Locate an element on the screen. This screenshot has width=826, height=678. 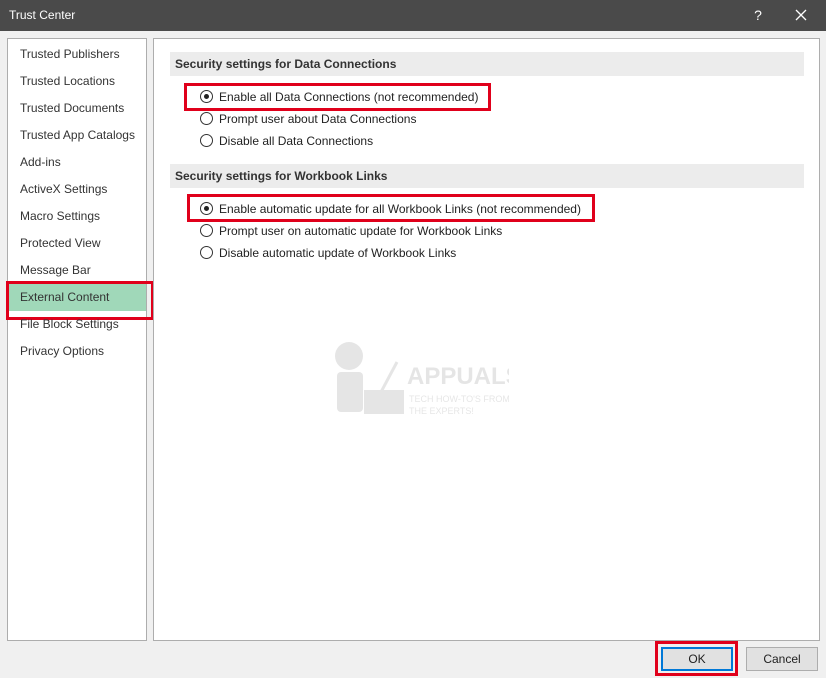
sidebar-item-trusted-locations: Trusted Locations is located at coordinates (77, 81).